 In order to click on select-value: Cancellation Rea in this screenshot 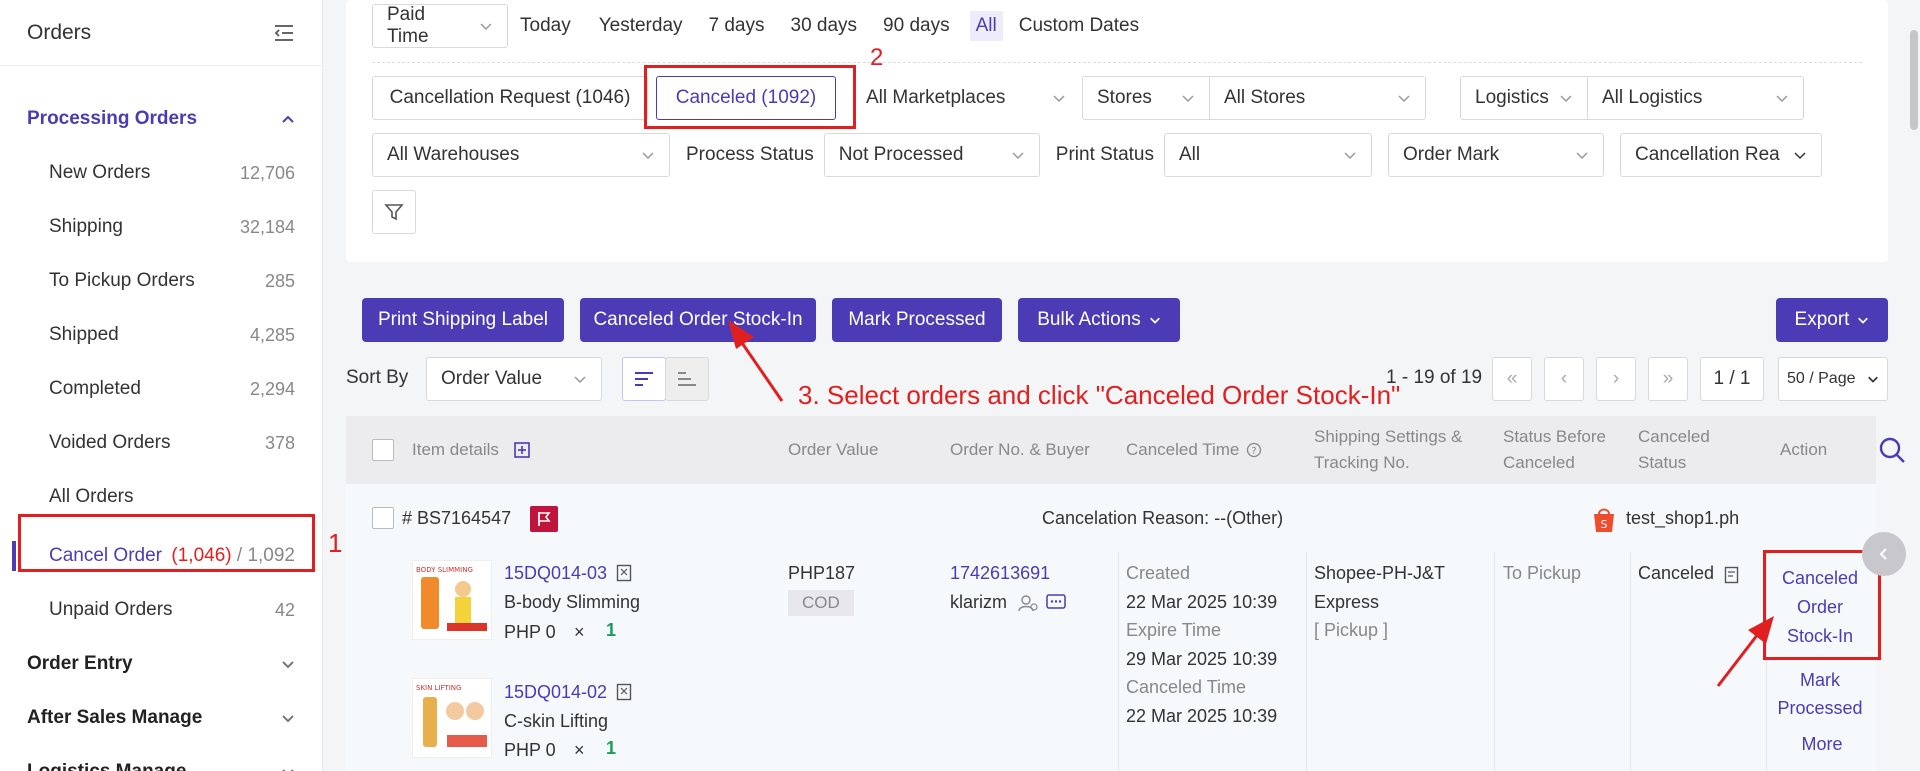, I will do `click(1707, 154)`.